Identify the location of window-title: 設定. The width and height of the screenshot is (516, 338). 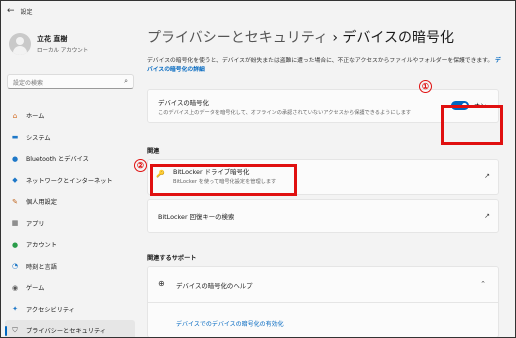
(26, 12).